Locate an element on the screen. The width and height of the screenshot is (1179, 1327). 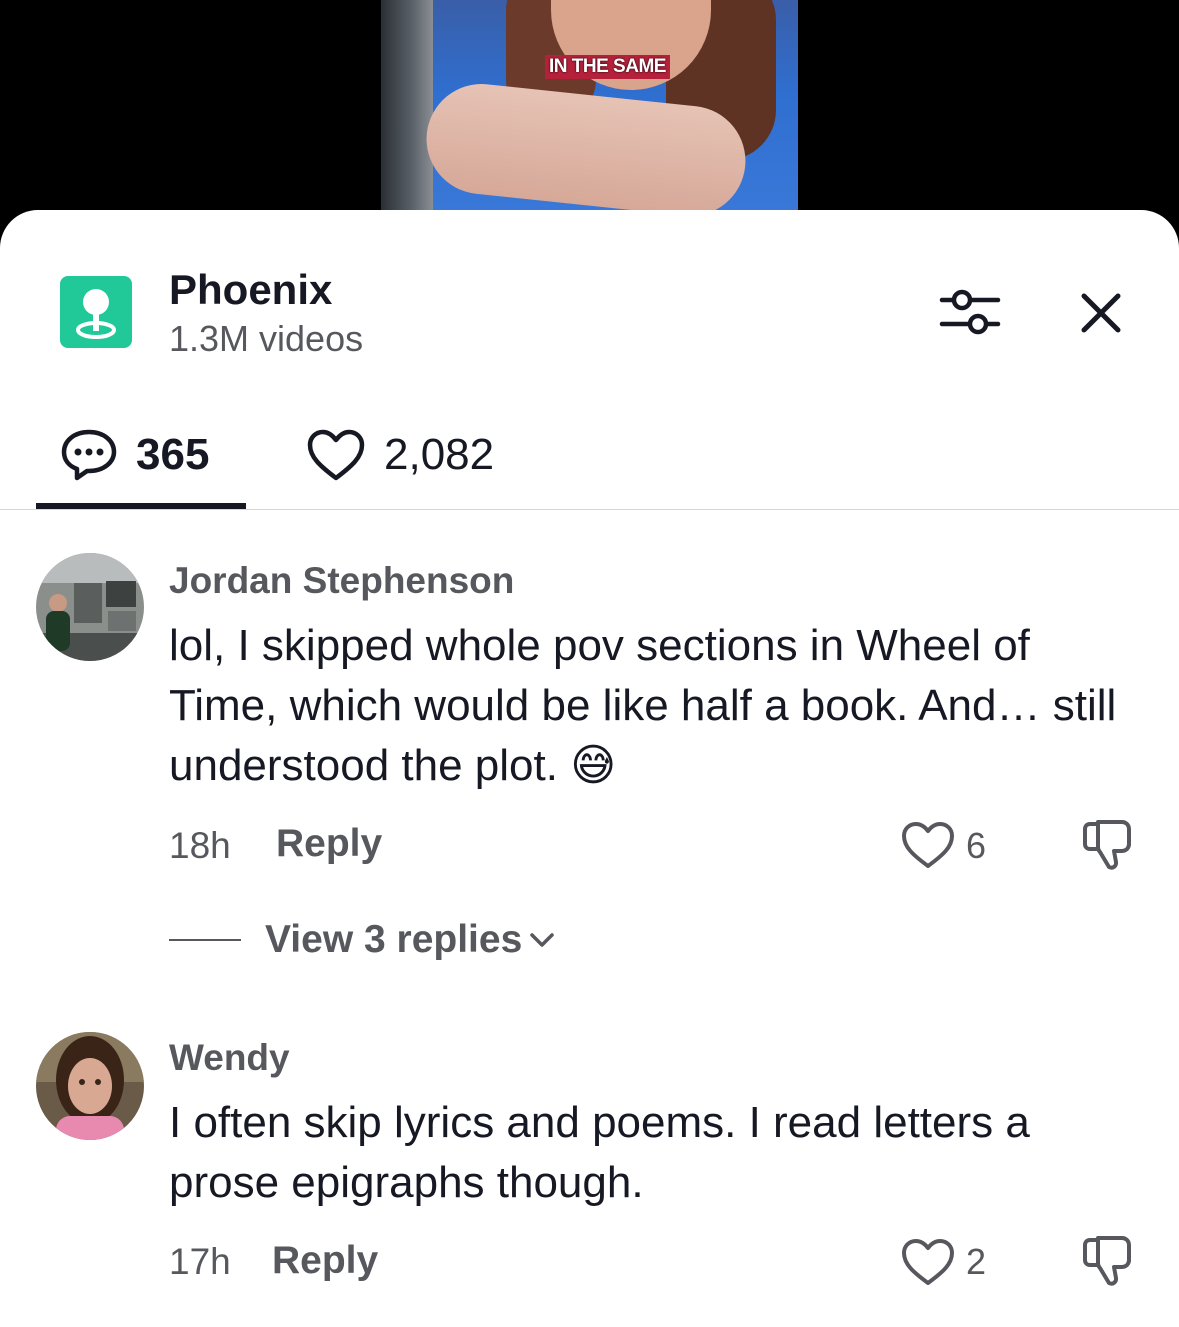
video-caption: IN THE SAME is located at coordinates (607, 67).